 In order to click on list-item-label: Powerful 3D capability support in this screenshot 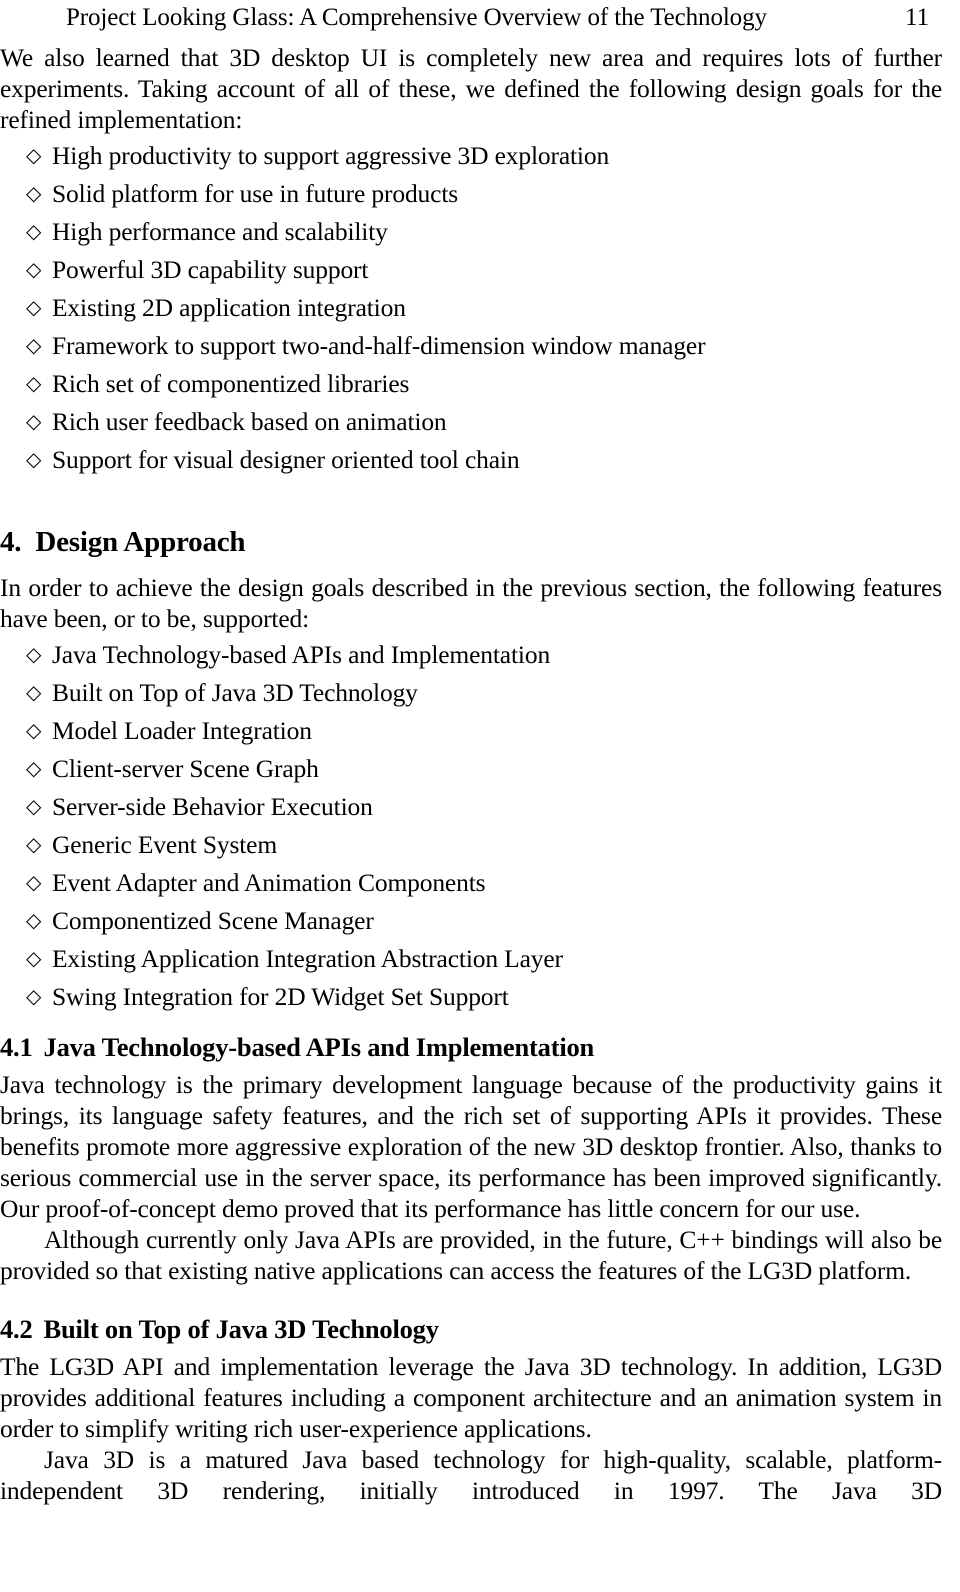, I will do `click(210, 269)`.